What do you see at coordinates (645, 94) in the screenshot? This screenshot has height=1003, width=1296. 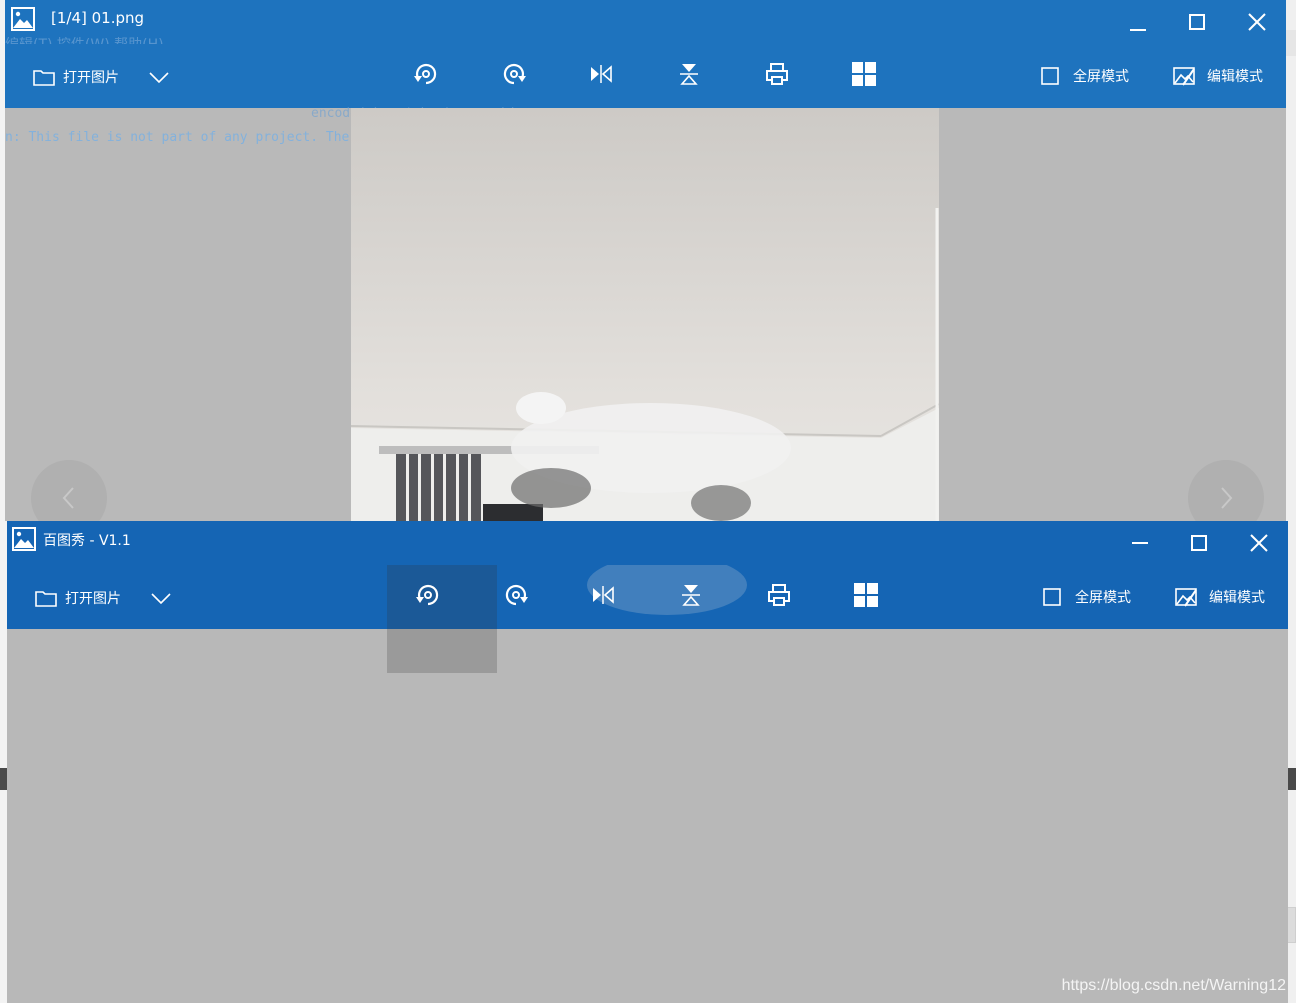 I see `viewer-toolbar: 打开图片 encode(char *char) -> void 全屏模式 编` at bounding box center [645, 94].